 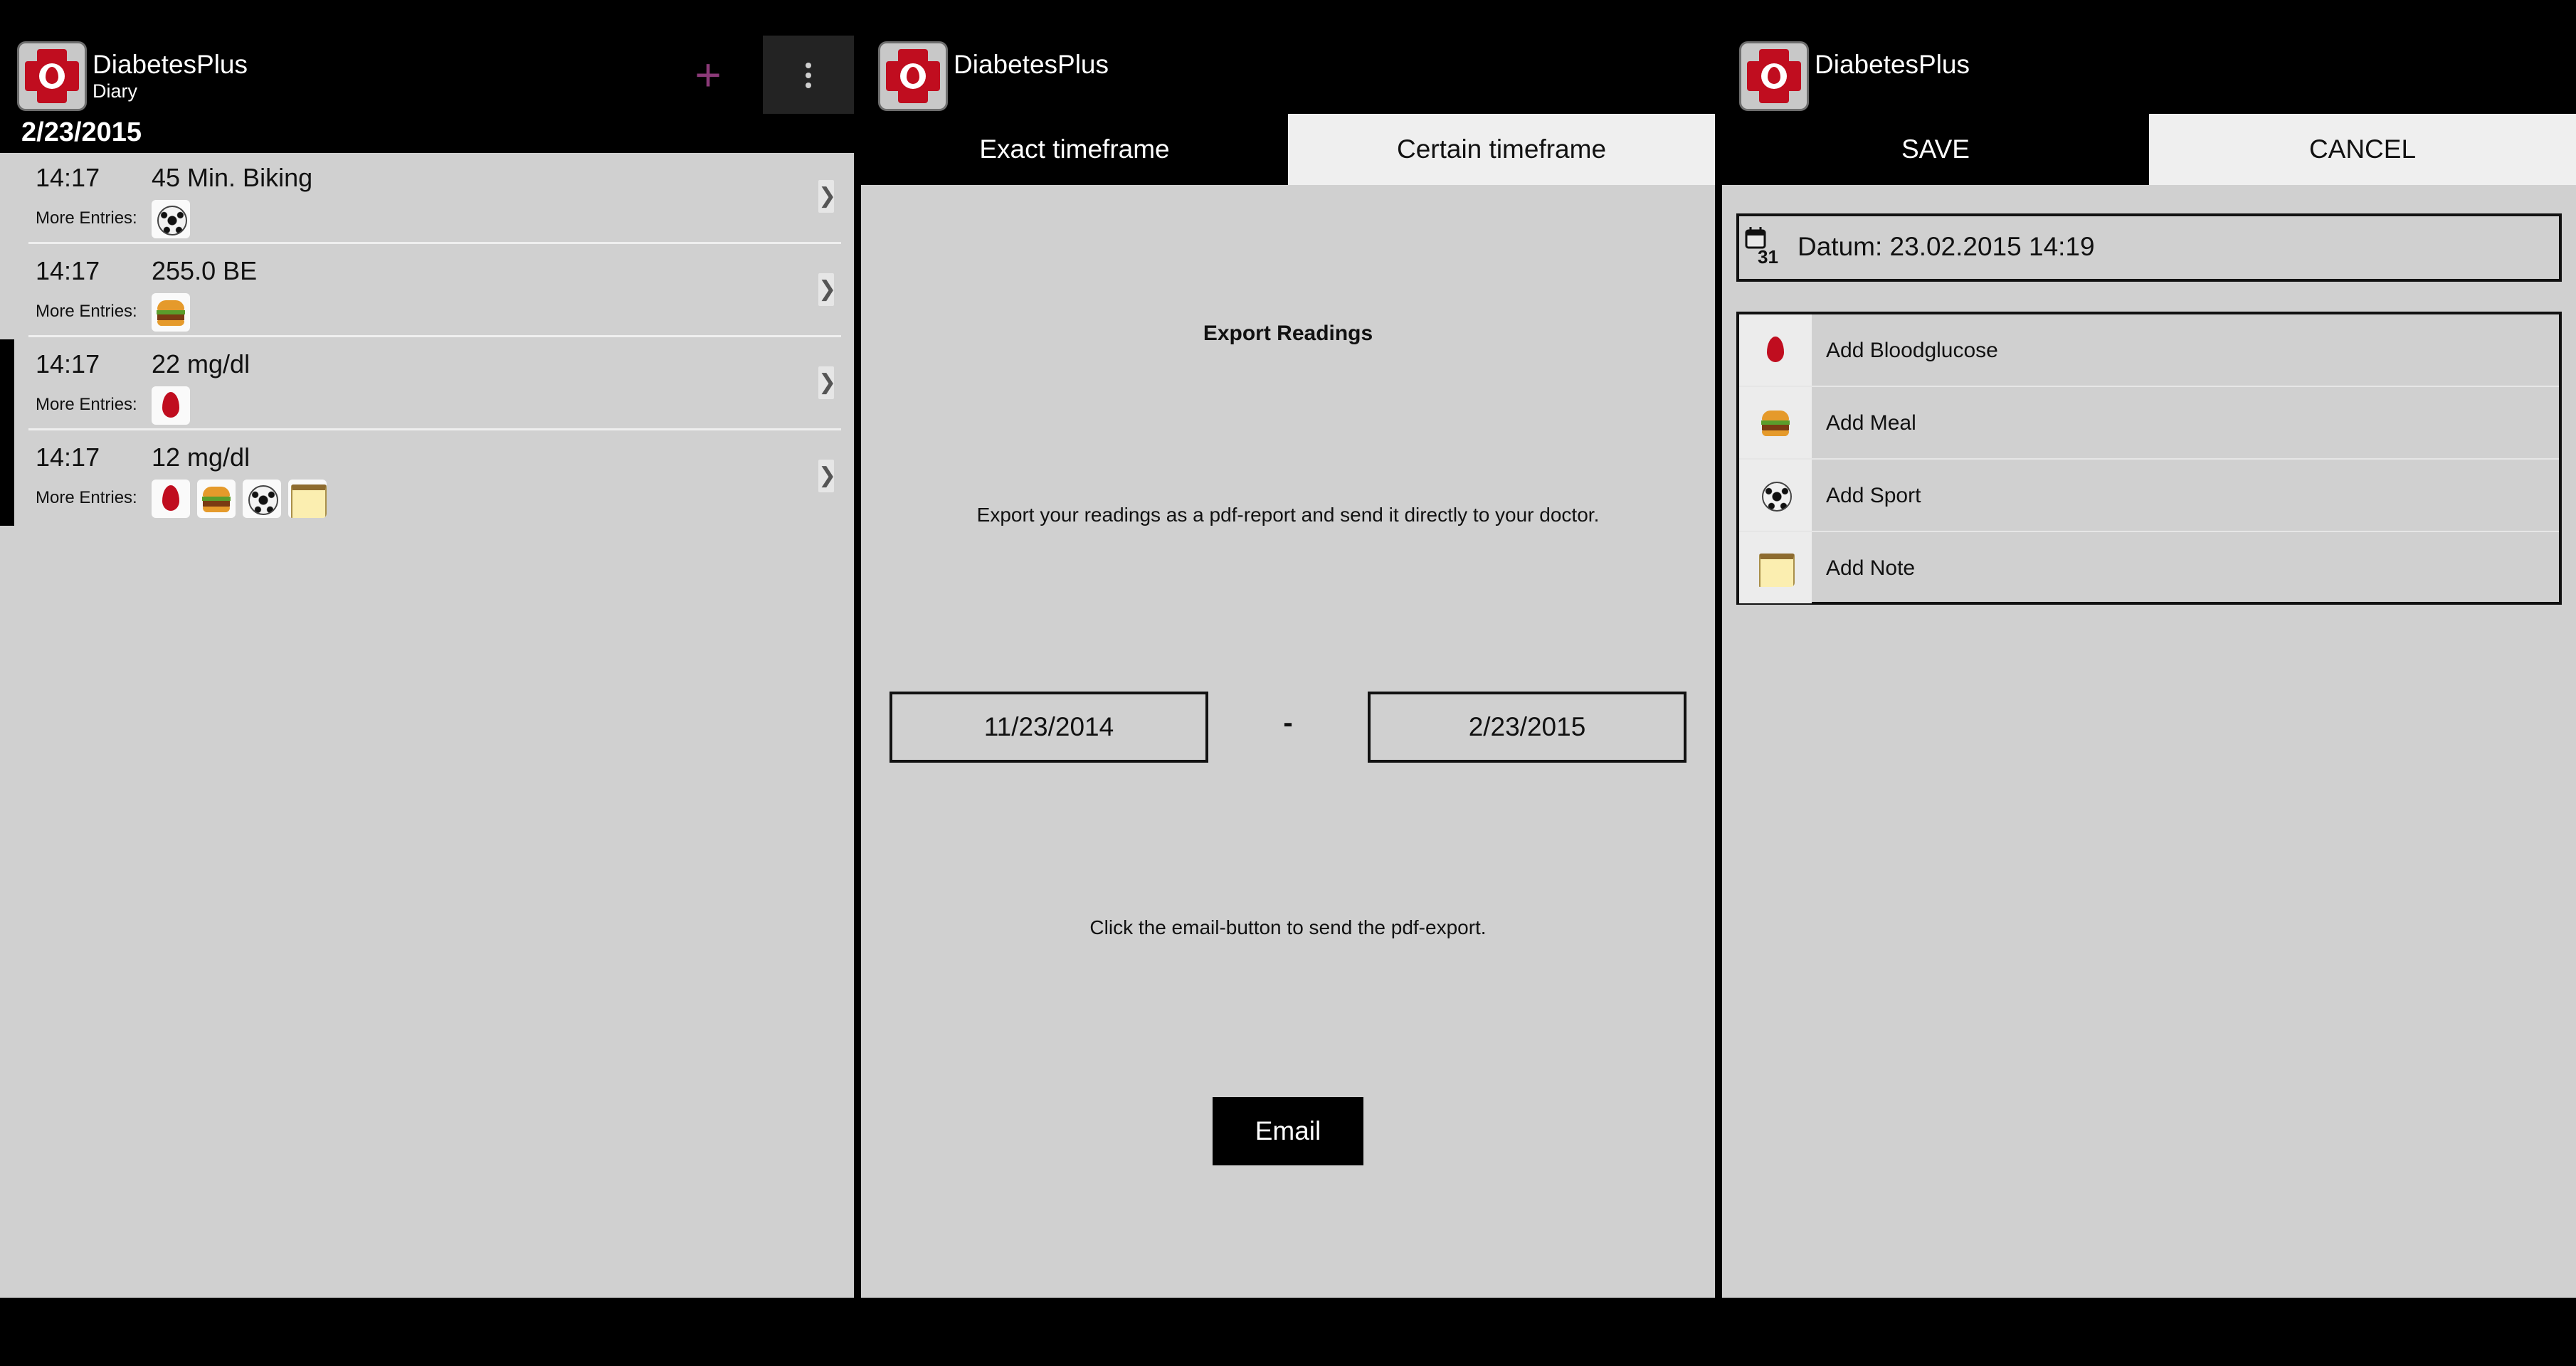 What do you see at coordinates (1288, 1131) in the screenshot?
I see `email-button: Email` at bounding box center [1288, 1131].